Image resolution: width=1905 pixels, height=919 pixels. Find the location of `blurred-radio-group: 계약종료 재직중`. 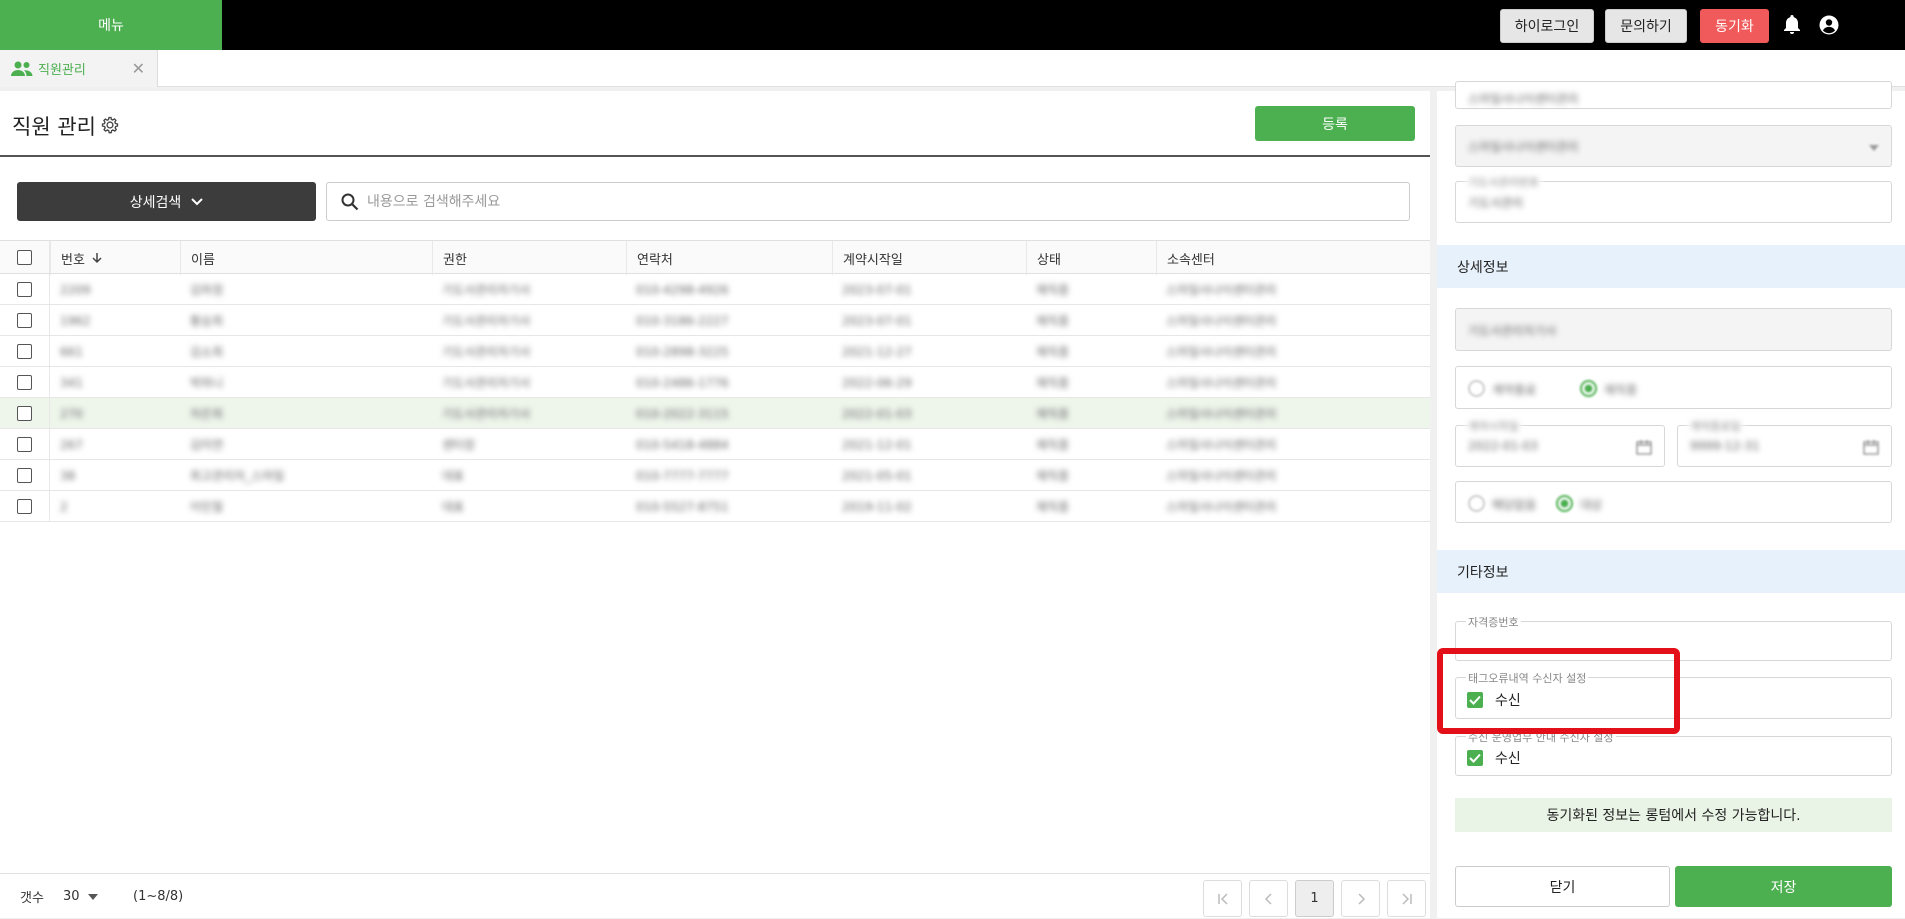

blurred-radio-group: 계약종료 재직중 is located at coordinates (1673, 387).